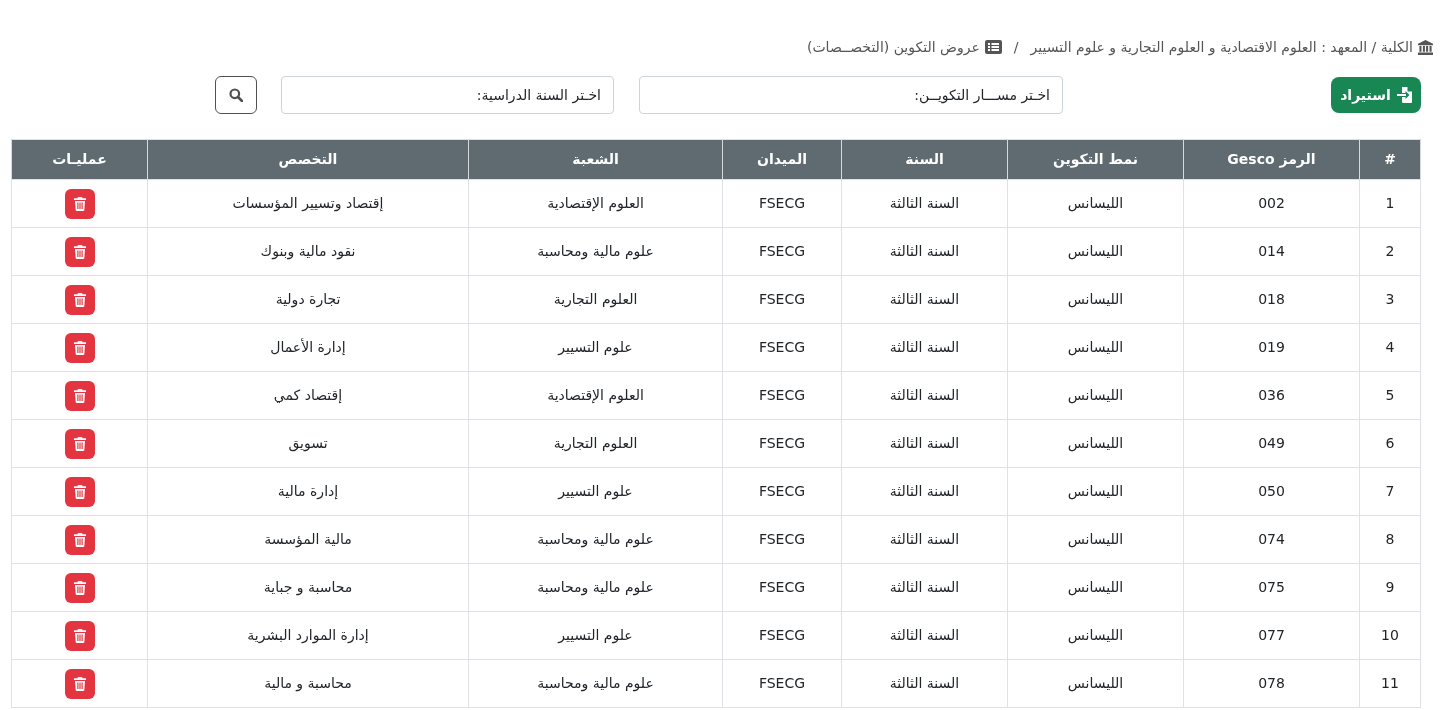  I want to click on table-cell: 049, so click(1271, 443).